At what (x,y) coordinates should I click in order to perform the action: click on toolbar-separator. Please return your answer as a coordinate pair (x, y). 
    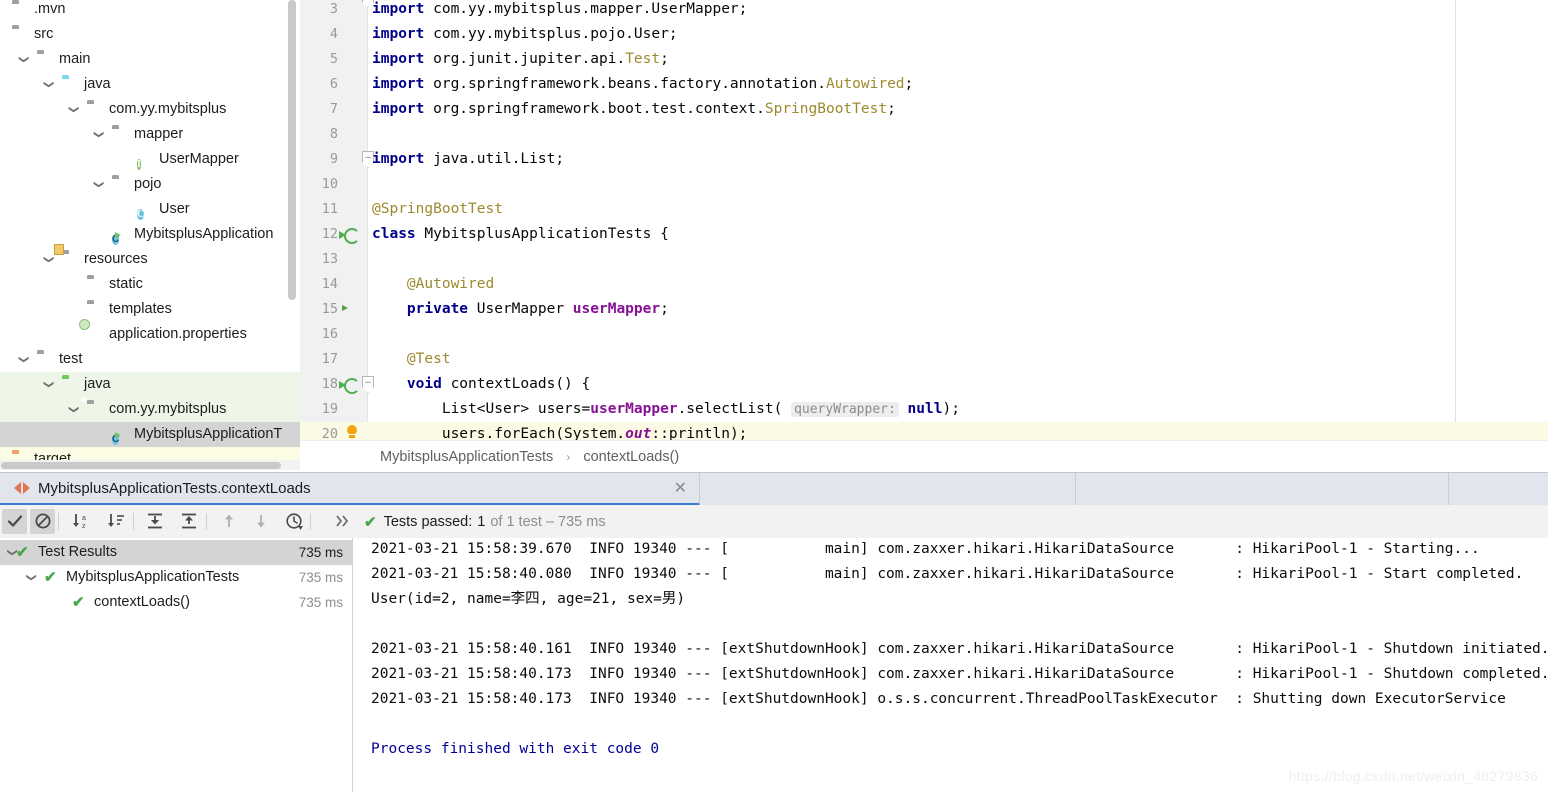
    Looking at the image, I should click on (133, 521).